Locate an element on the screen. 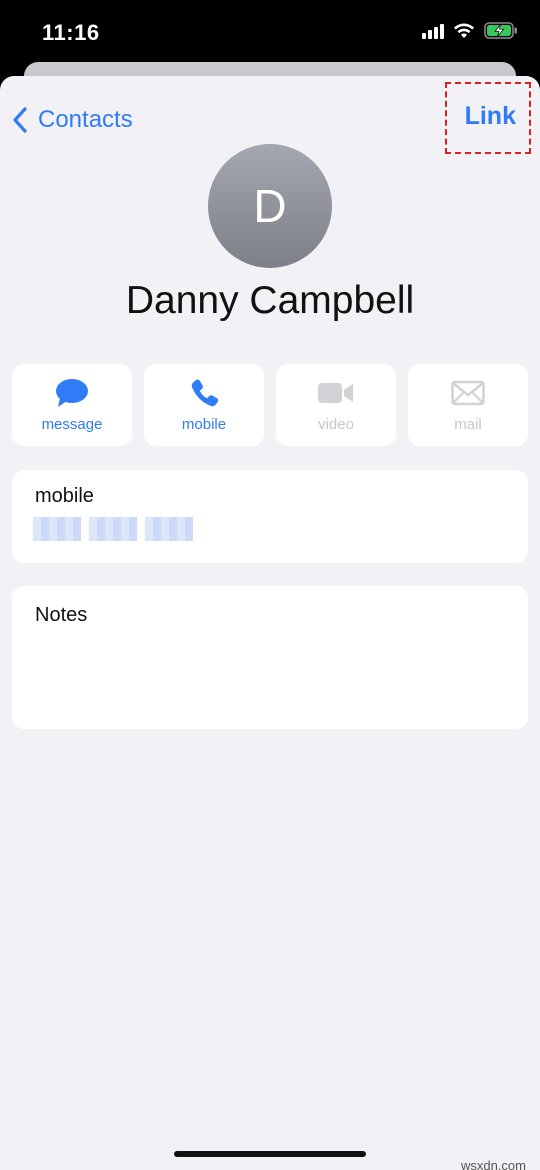 This screenshot has width=540, height=1170. mobile-call-button: mobile is located at coordinates (204, 405).